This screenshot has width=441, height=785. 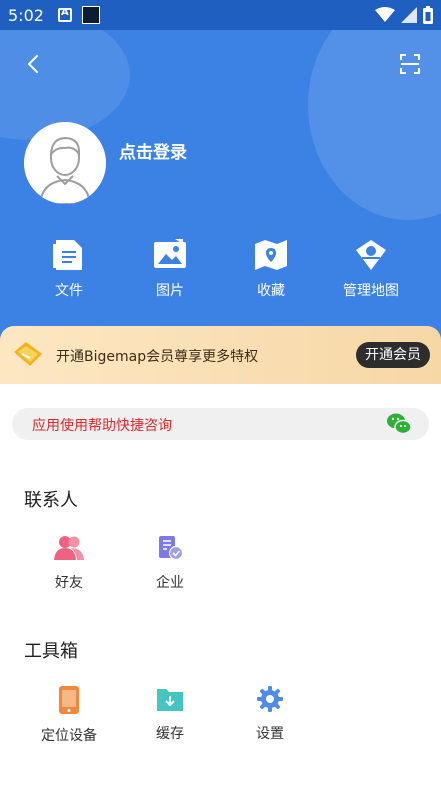 I want to click on help-consult-bar: 应用使用帮助快捷咨询, so click(x=220, y=424).